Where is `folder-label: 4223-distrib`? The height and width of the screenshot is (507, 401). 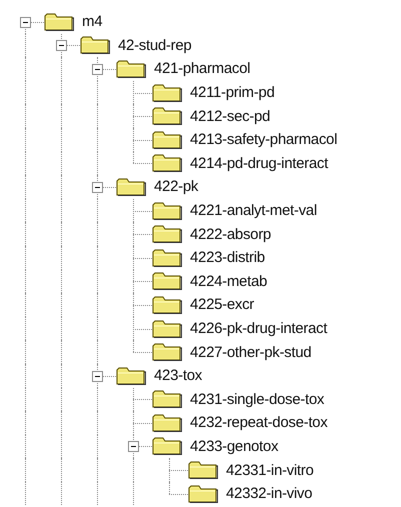
folder-label: 4223-distrib is located at coordinates (227, 257).